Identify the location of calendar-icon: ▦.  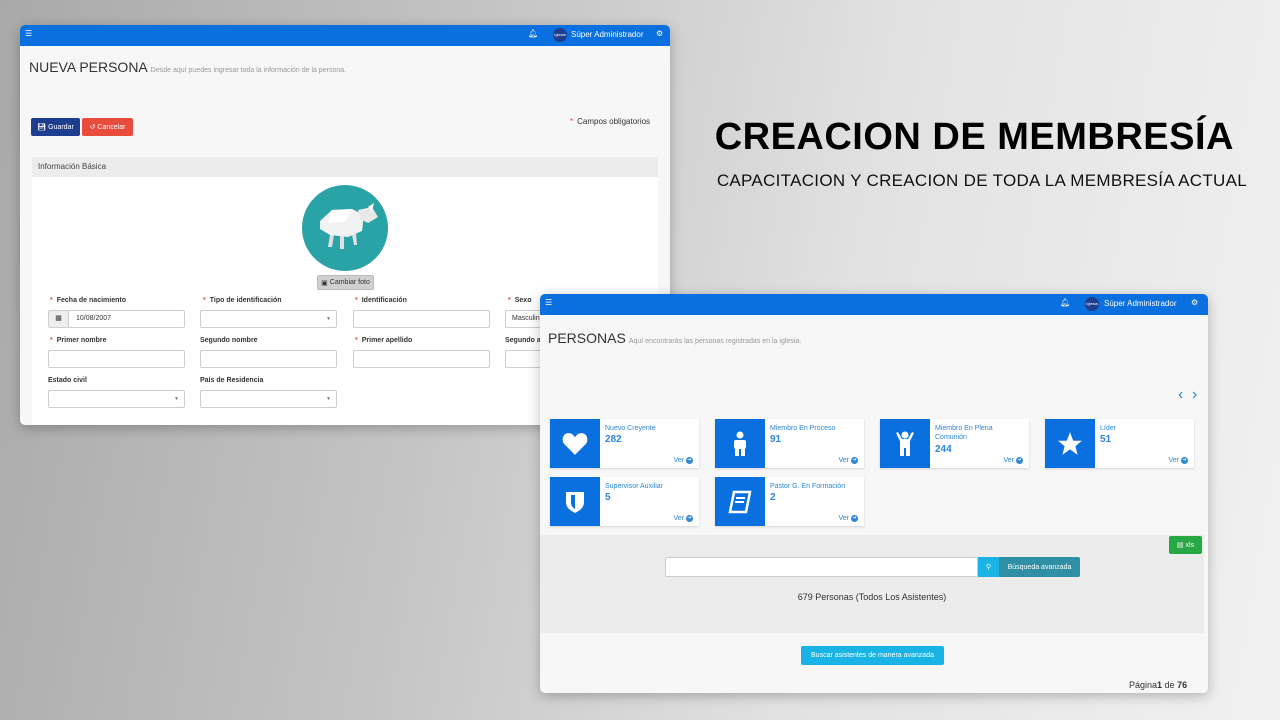
(59, 319).